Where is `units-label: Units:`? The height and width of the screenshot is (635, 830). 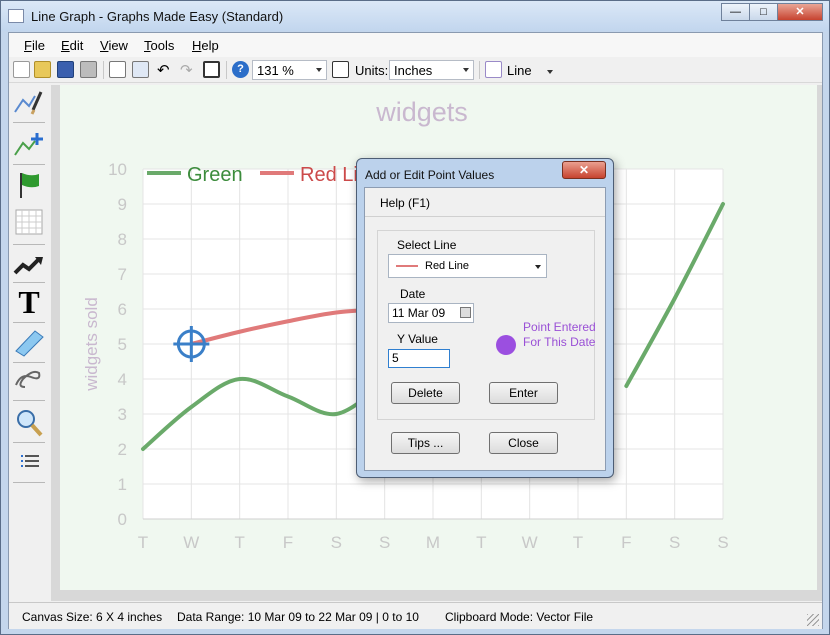
units-label: Units: is located at coordinates (372, 70).